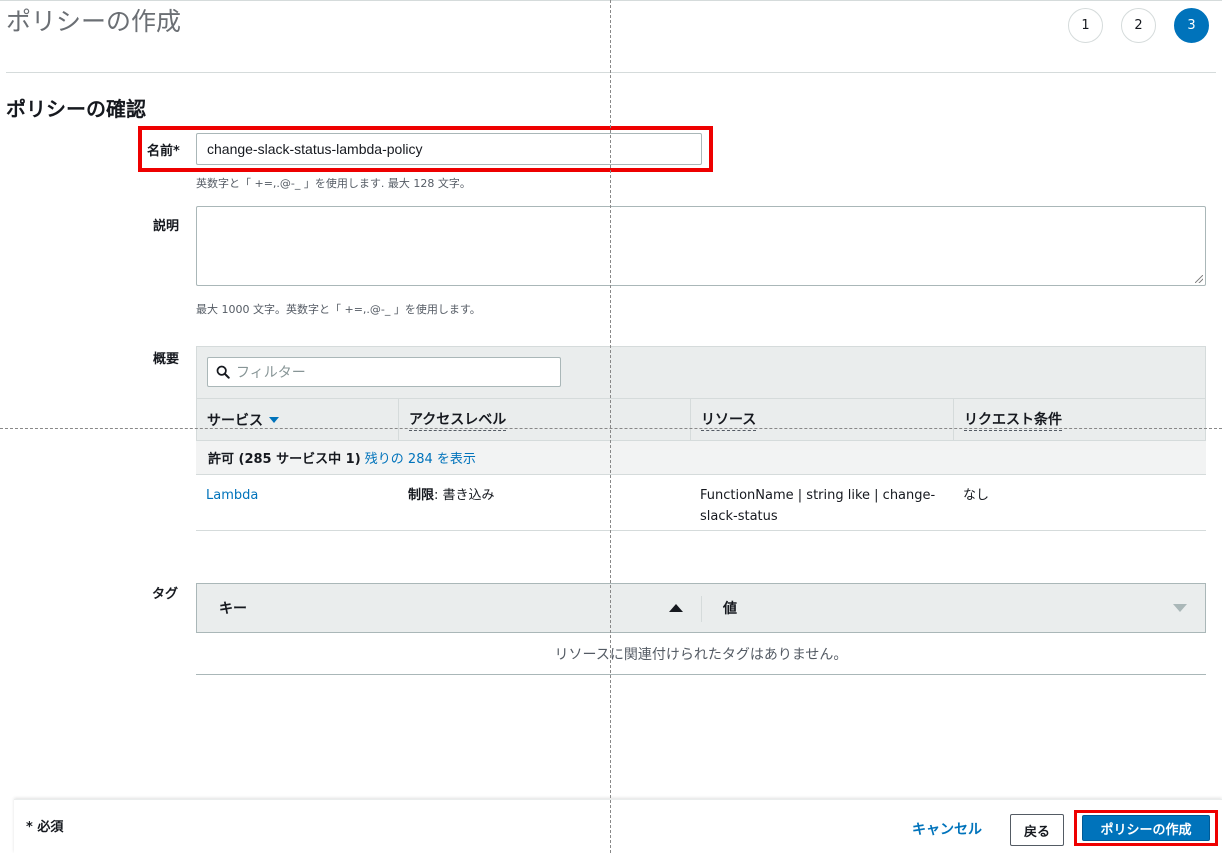 The image size is (1222, 853). I want to click on step-indicator: 1 2 3, so click(1138, 25).